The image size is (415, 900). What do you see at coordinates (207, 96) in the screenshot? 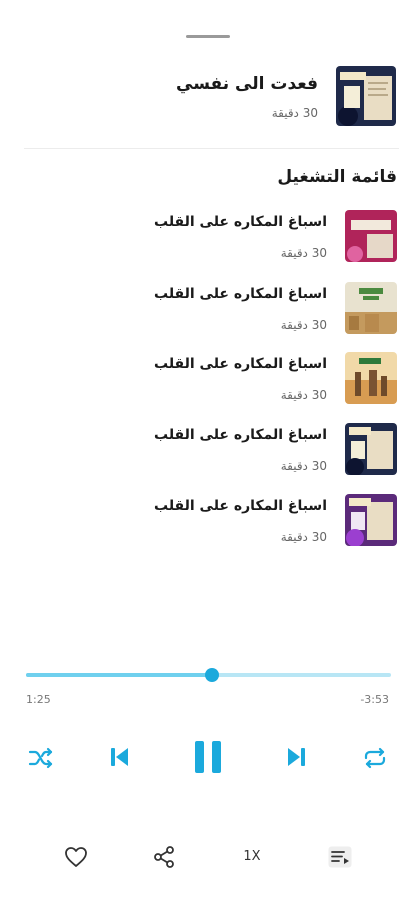
I see `now-playing-header: فعدت الى نفسي 30 دقيقة` at bounding box center [207, 96].